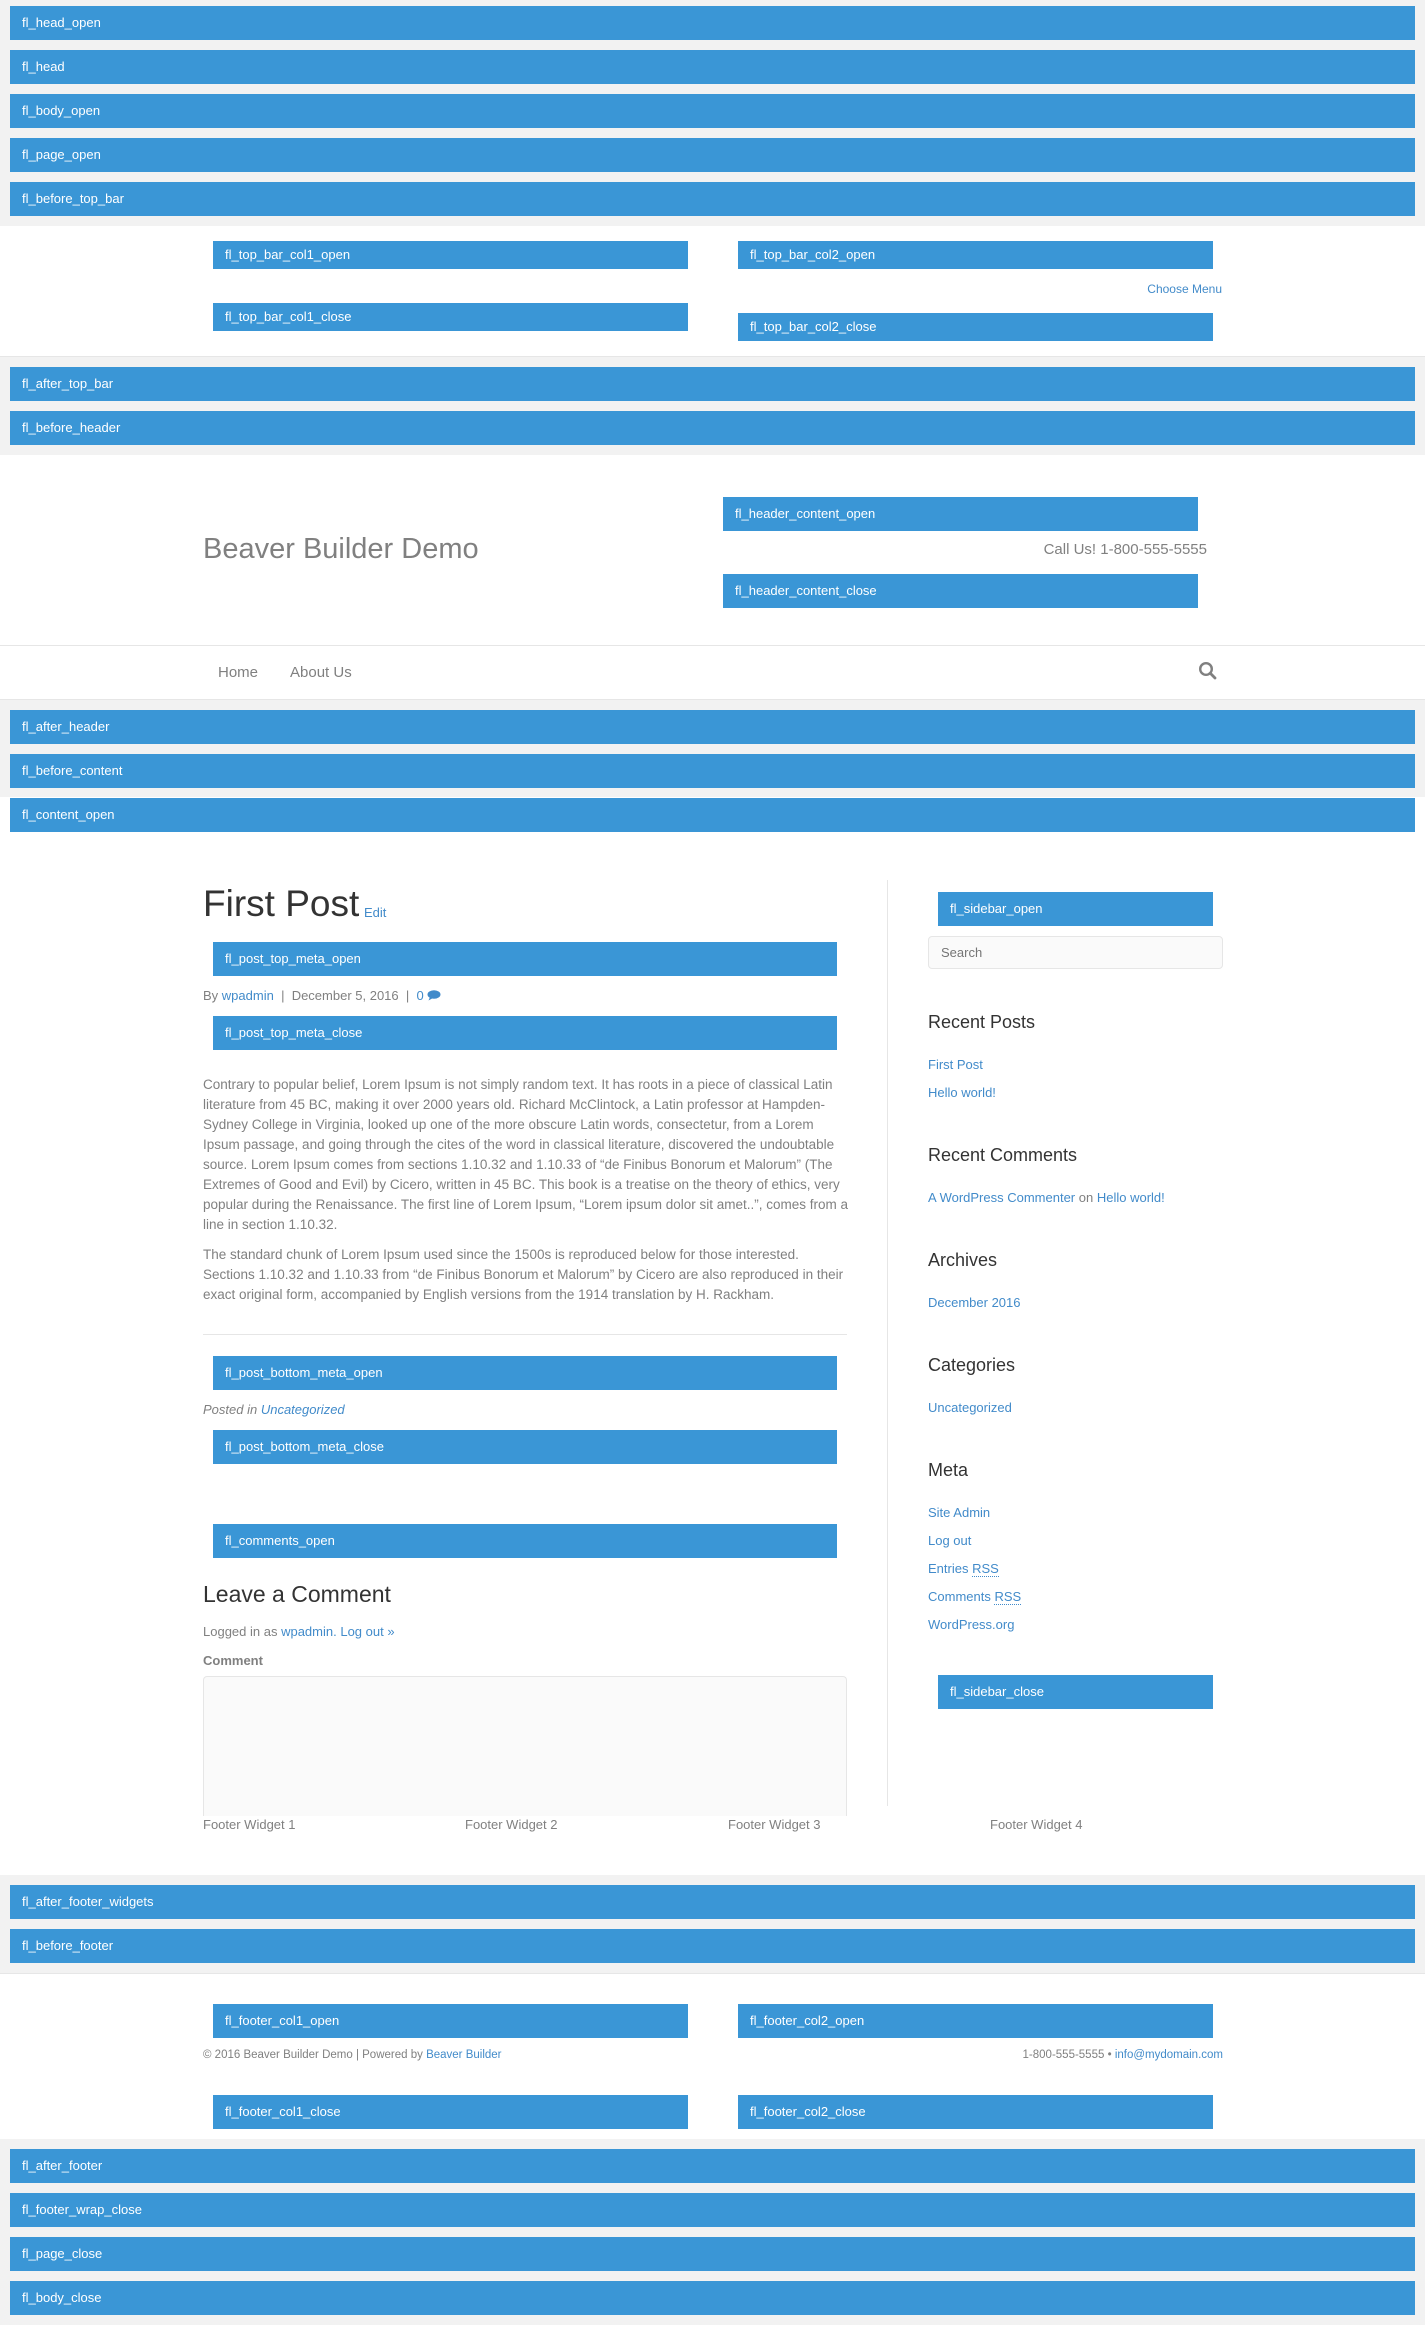 The width and height of the screenshot is (1425, 2325). I want to click on hook-comments-open: fl_comments_open, so click(525, 1541).